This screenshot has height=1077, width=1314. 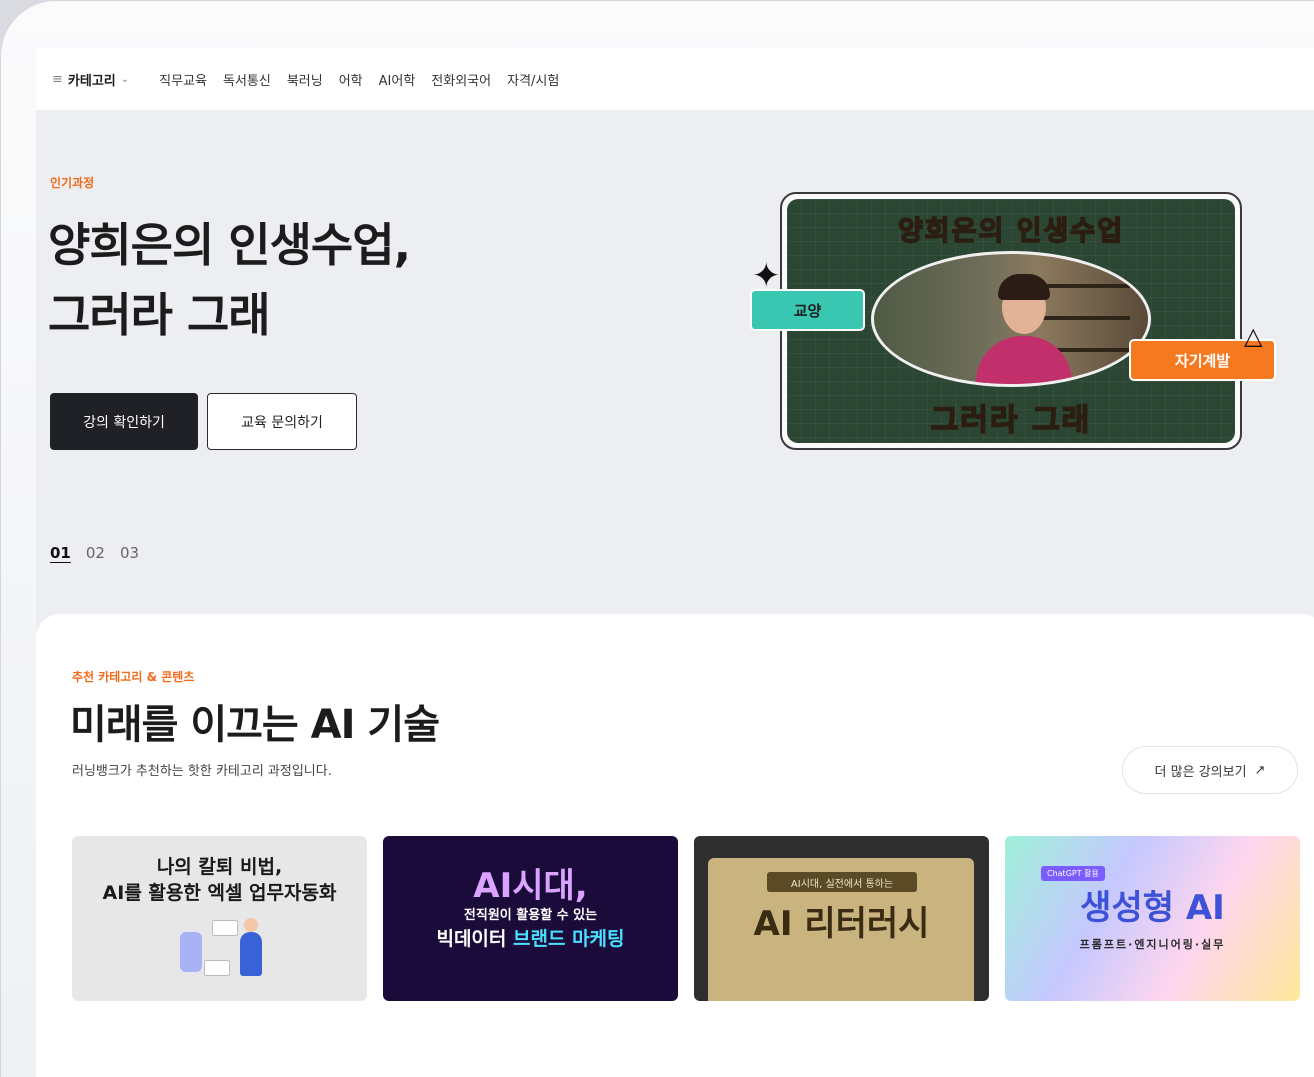 What do you see at coordinates (1253, 336) in the screenshot?
I see `triangle-icon: △` at bounding box center [1253, 336].